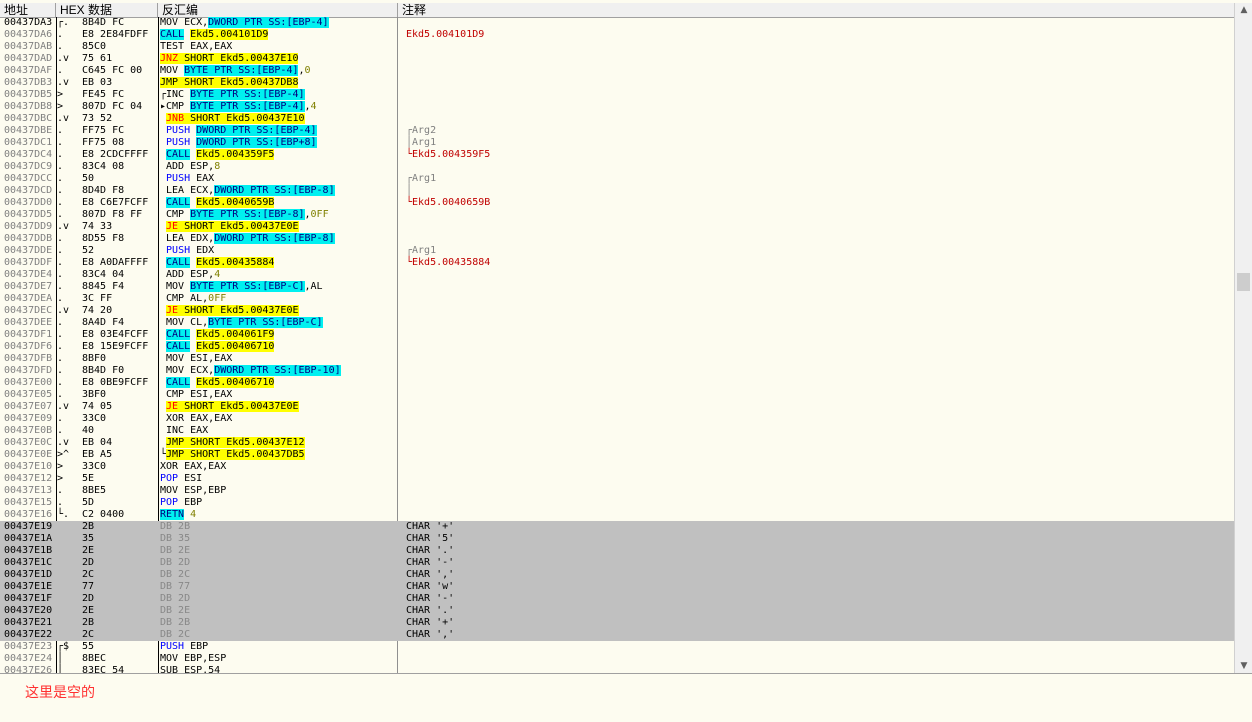 This screenshot has width=1252, height=722. What do you see at coordinates (278, 10) in the screenshot?
I see `header-disasm: 反汇编` at bounding box center [278, 10].